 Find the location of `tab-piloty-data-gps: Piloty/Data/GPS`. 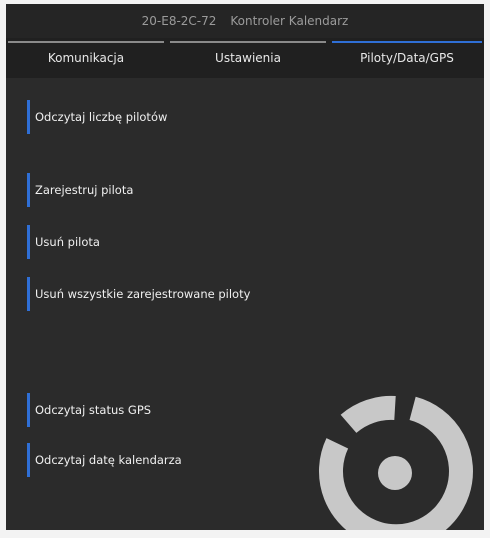

tab-piloty-data-gps: Piloty/Data/GPS is located at coordinates (407, 58).